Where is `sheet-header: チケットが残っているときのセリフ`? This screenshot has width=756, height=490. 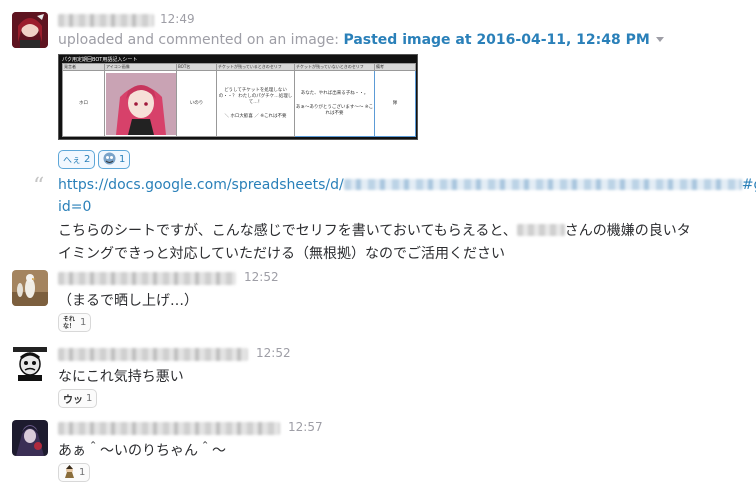
sheet-header: チケットが残っているときのセリフ is located at coordinates (255, 67).